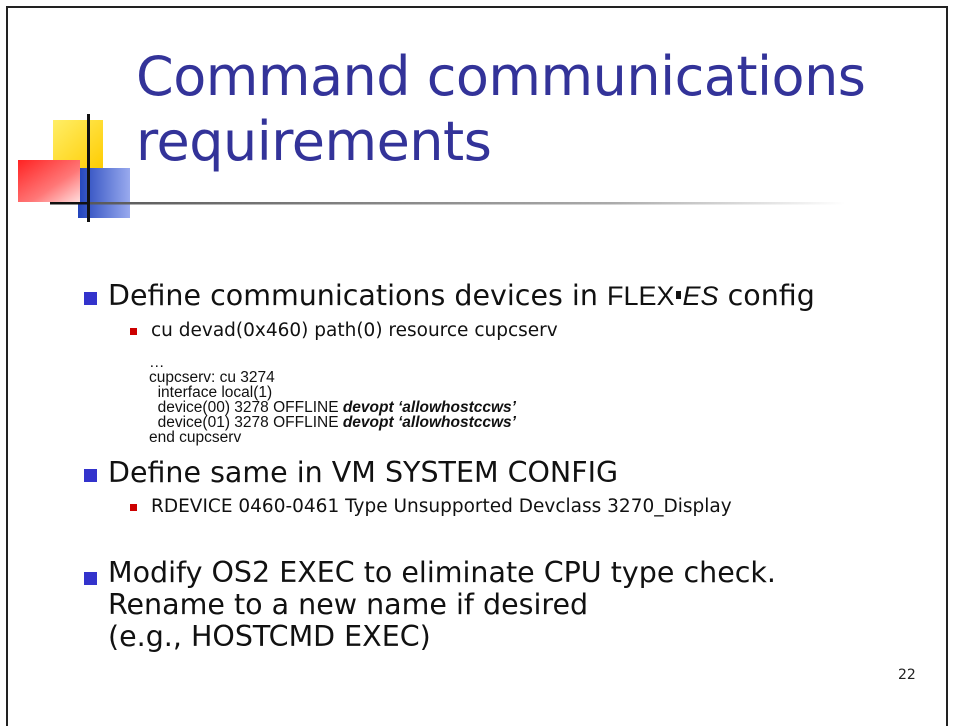 This screenshot has height=726, width=956. What do you see at coordinates (314, 141) in the screenshot?
I see `title-line-2: requirements` at bounding box center [314, 141].